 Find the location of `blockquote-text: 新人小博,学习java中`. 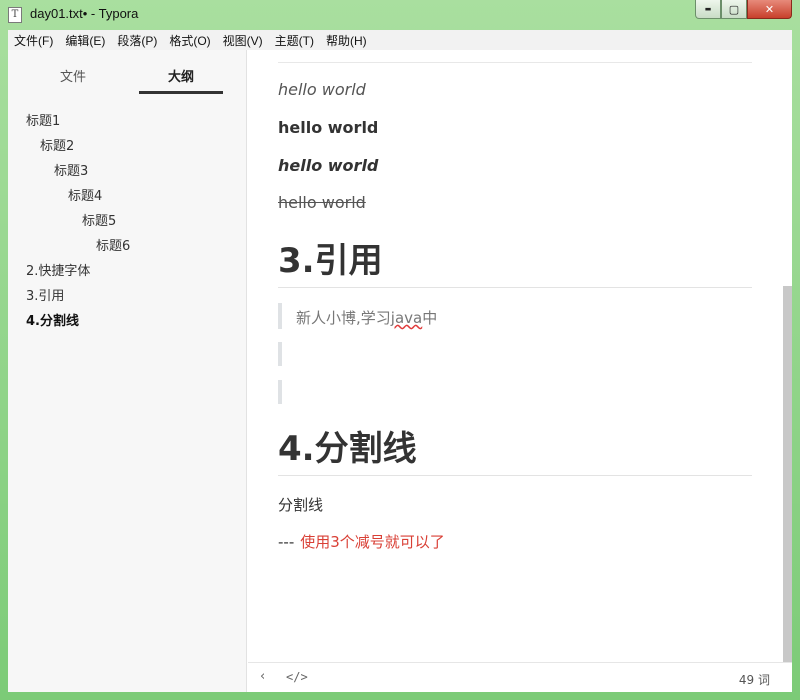

blockquote-text: 新人小博,学习java中 is located at coordinates (366, 317).